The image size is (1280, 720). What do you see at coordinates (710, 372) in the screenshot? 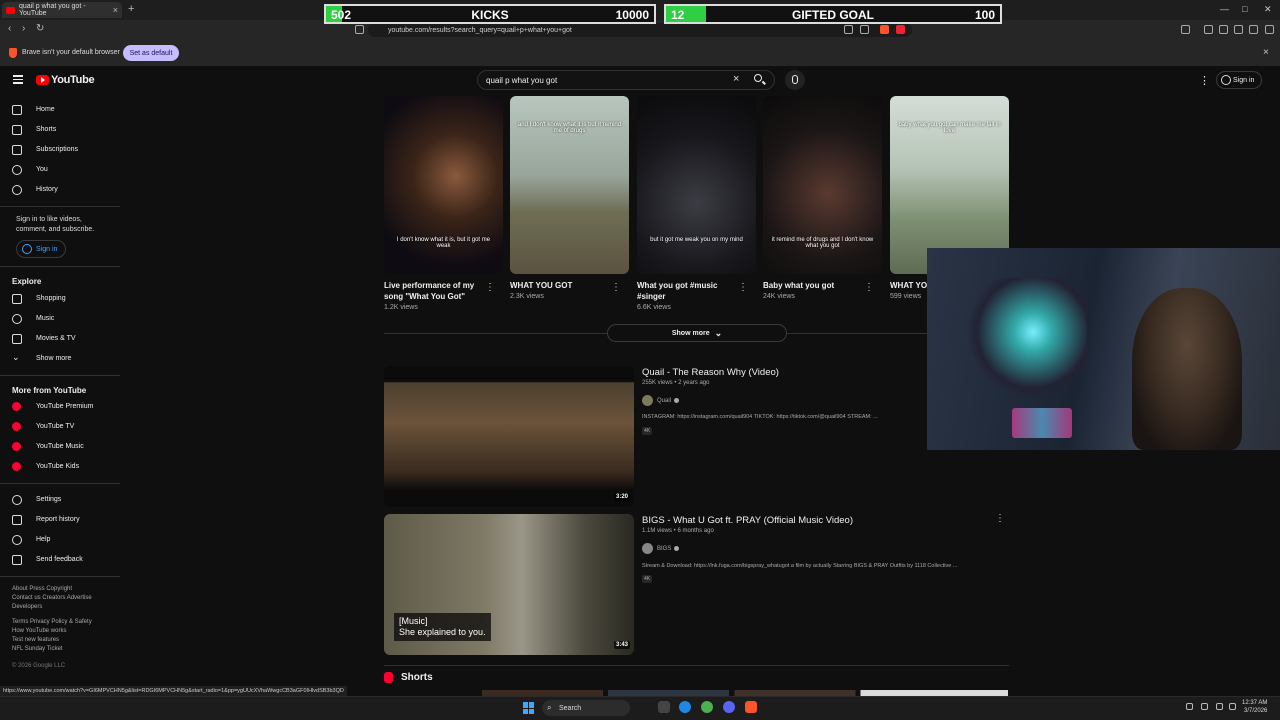
I see `video-title: Quail - The Reason Why (Video)` at bounding box center [710, 372].